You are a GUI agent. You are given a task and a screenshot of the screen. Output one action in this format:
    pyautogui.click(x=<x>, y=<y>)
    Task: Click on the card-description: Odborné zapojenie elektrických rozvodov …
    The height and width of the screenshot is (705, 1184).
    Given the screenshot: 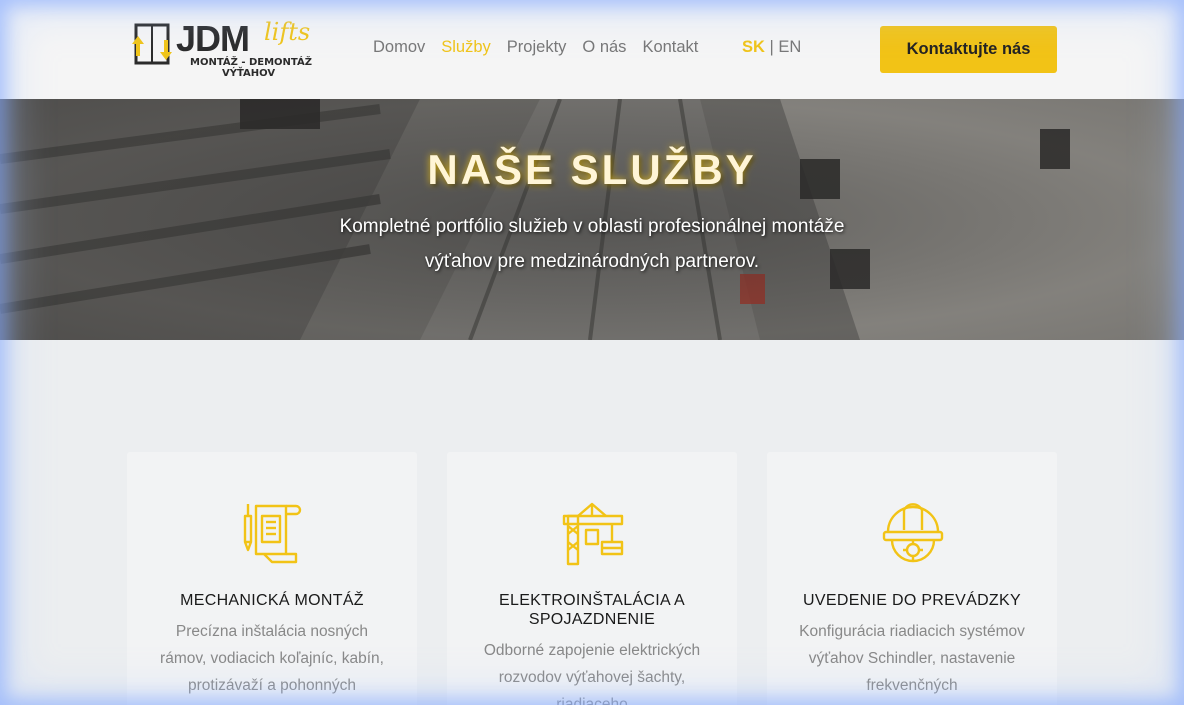 What is the action you would take?
    pyautogui.click(x=592, y=673)
    